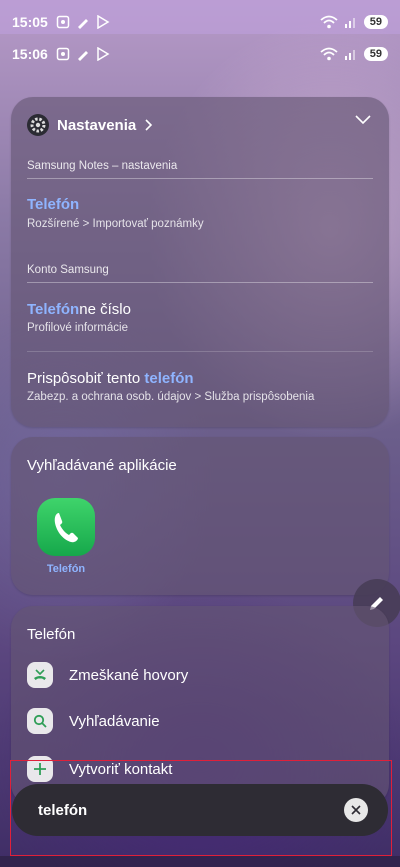 Image resolution: width=400 pixels, height=867 pixels. I want to click on result-prisposobit-telefon: Prispôsobiť tento telefón, so click(110, 378).